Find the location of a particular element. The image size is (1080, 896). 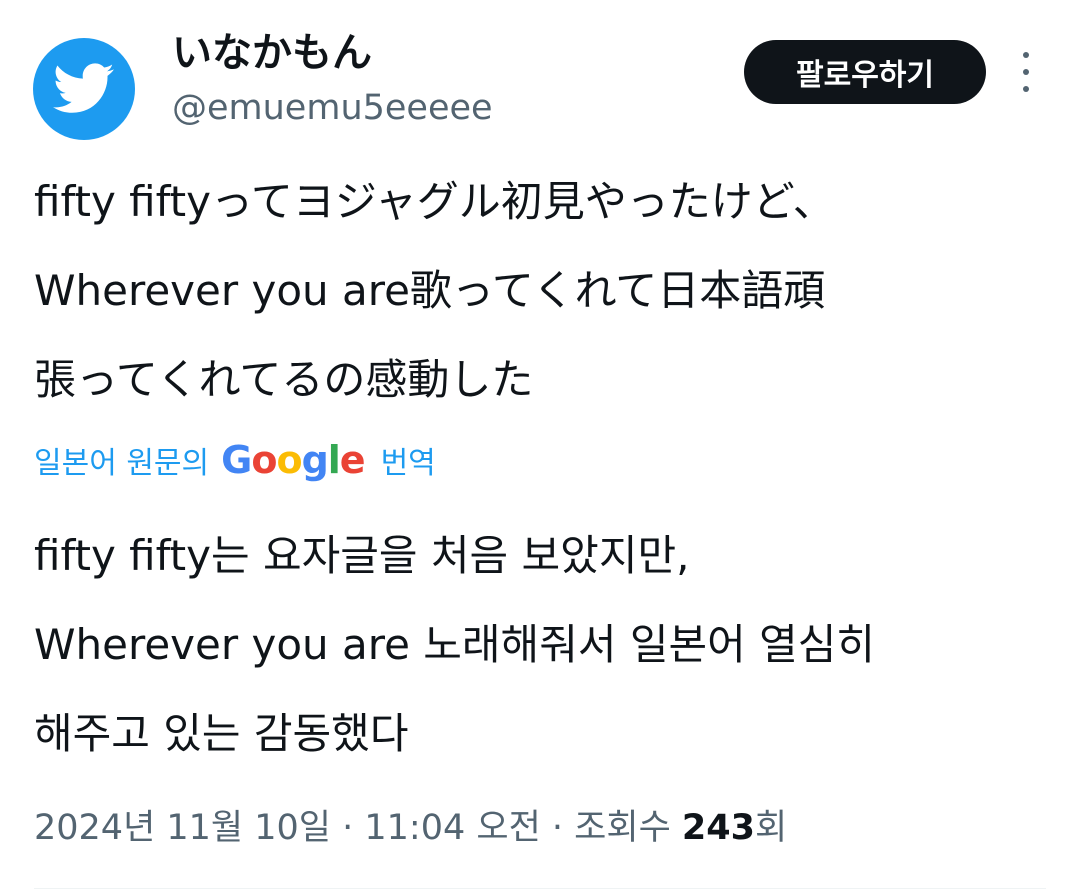

twitter-bird-icon is located at coordinates (83, 88).